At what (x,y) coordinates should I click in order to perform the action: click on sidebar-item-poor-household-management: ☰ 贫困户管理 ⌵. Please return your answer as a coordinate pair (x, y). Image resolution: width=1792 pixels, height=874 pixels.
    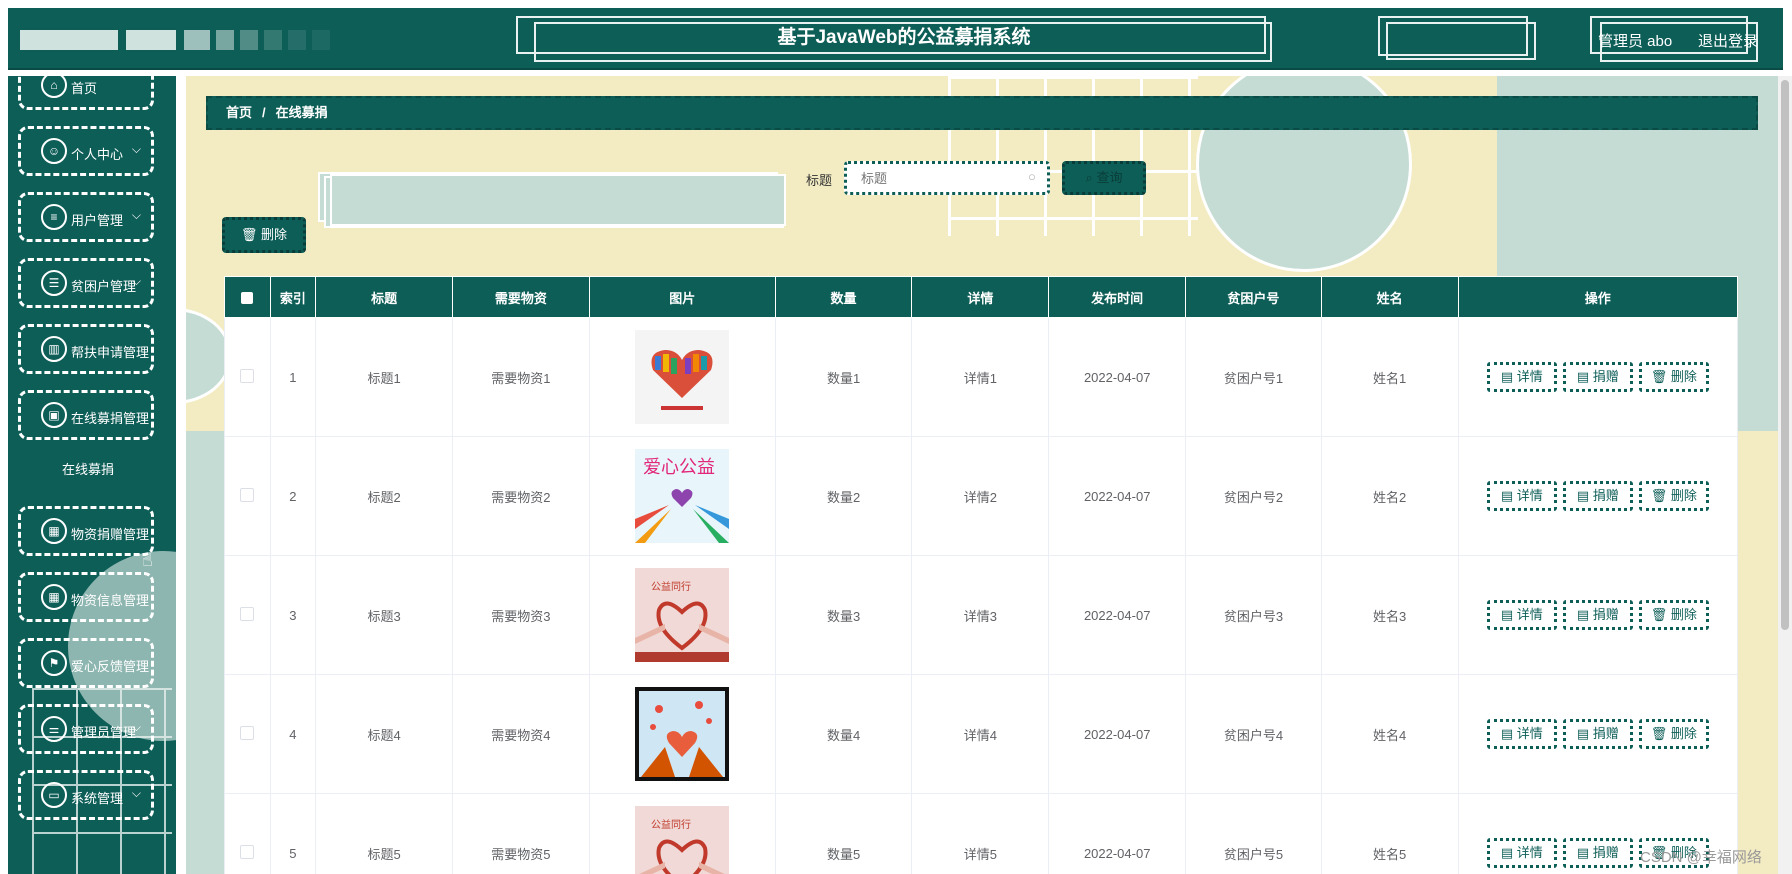
    Looking at the image, I should click on (86, 283).